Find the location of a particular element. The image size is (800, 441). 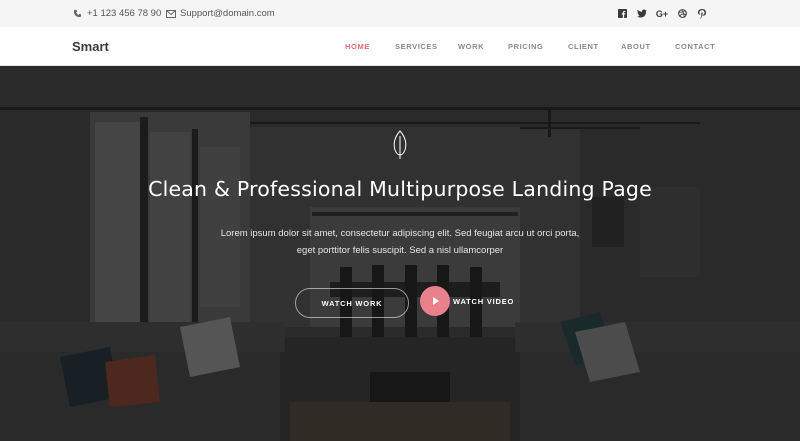

email-contact: Support@domain.com is located at coordinates (220, 13).